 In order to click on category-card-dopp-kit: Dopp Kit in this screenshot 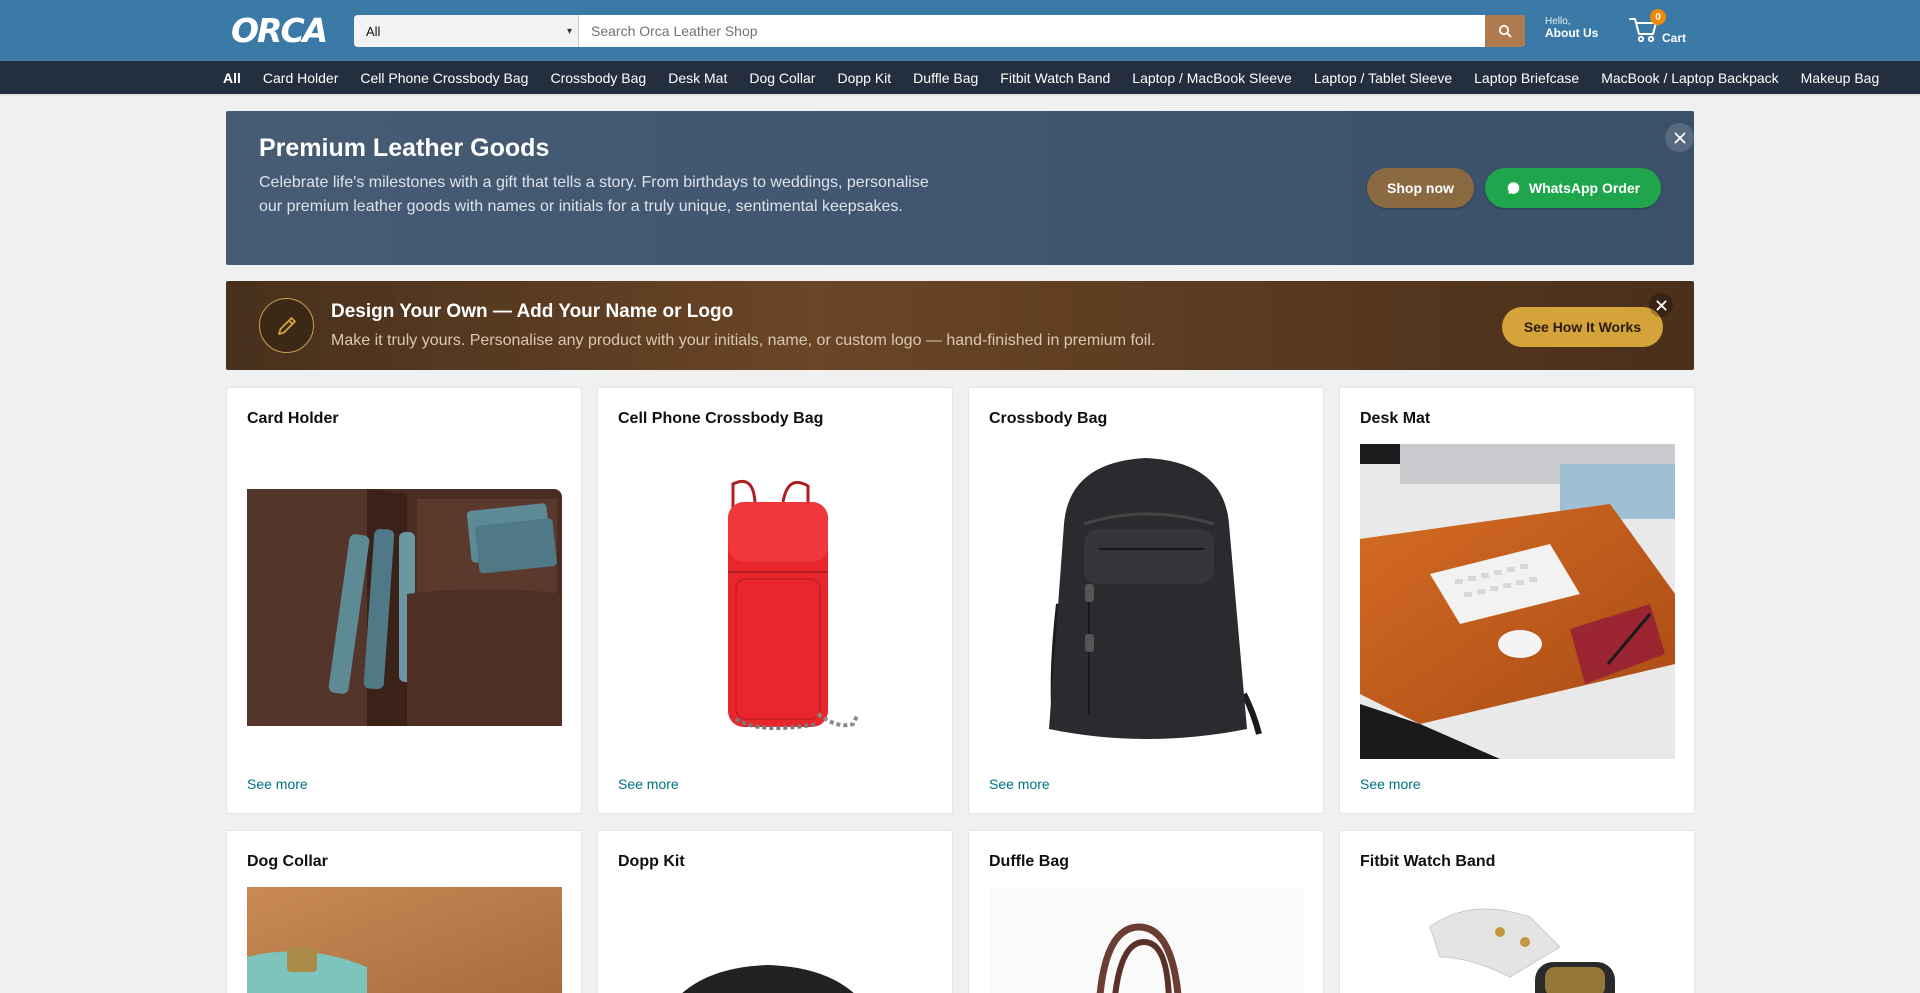, I will do `click(775, 911)`.